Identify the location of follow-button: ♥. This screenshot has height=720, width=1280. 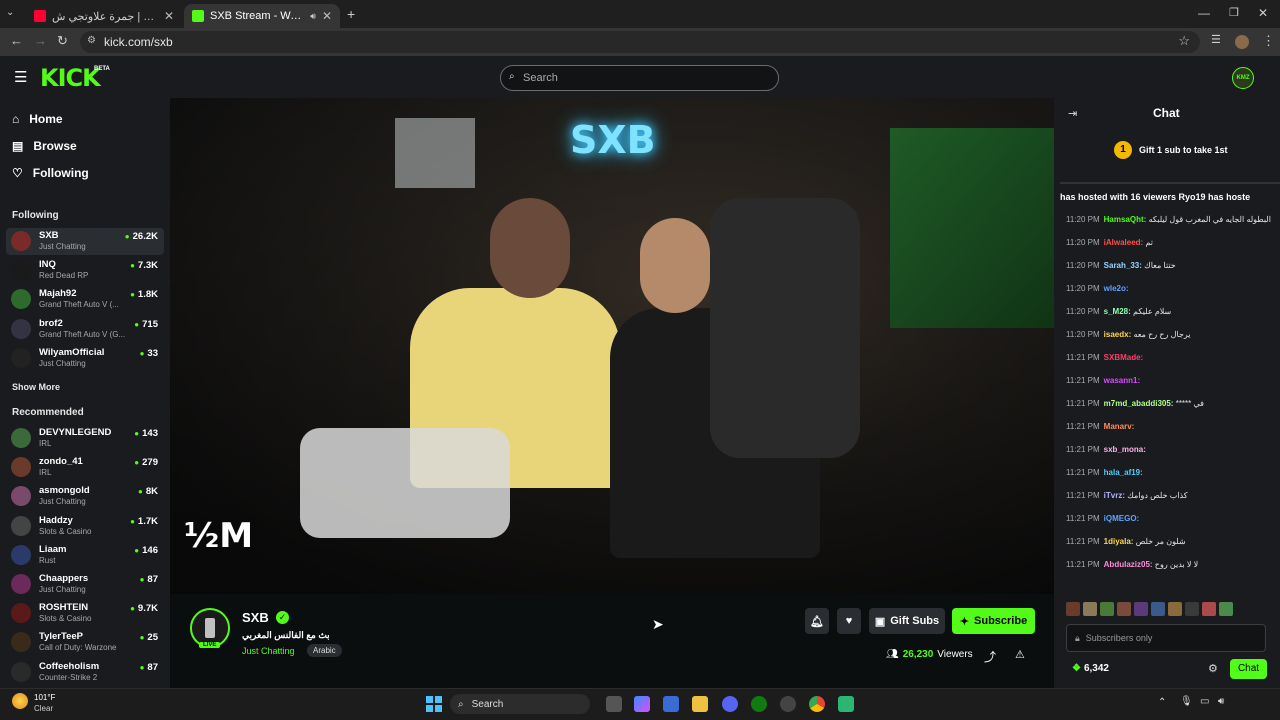
(849, 621).